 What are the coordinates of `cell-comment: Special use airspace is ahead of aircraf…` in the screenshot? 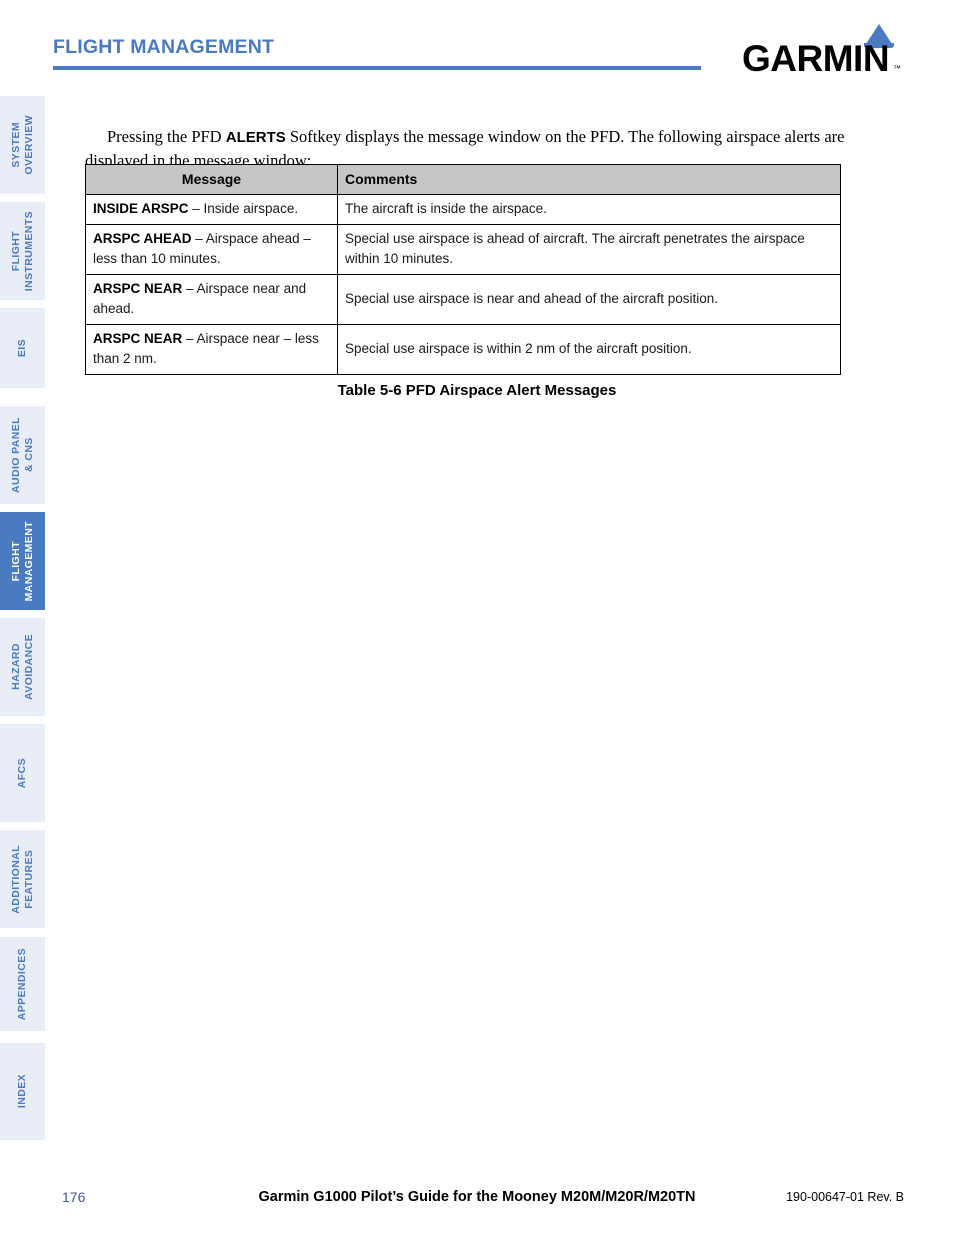 It's located at (589, 249).